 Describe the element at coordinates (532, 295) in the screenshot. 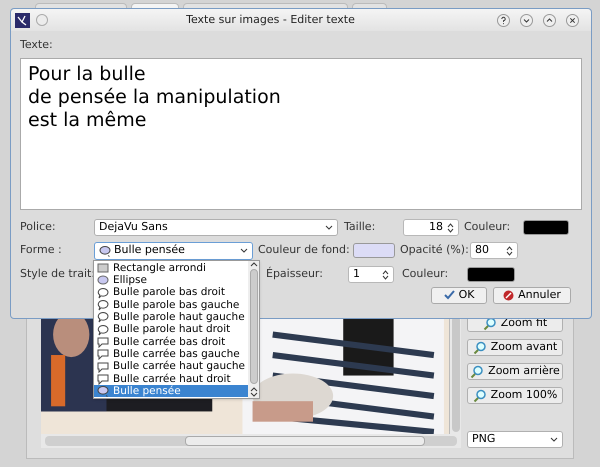

I see `cancel-button: Annuler` at that location.